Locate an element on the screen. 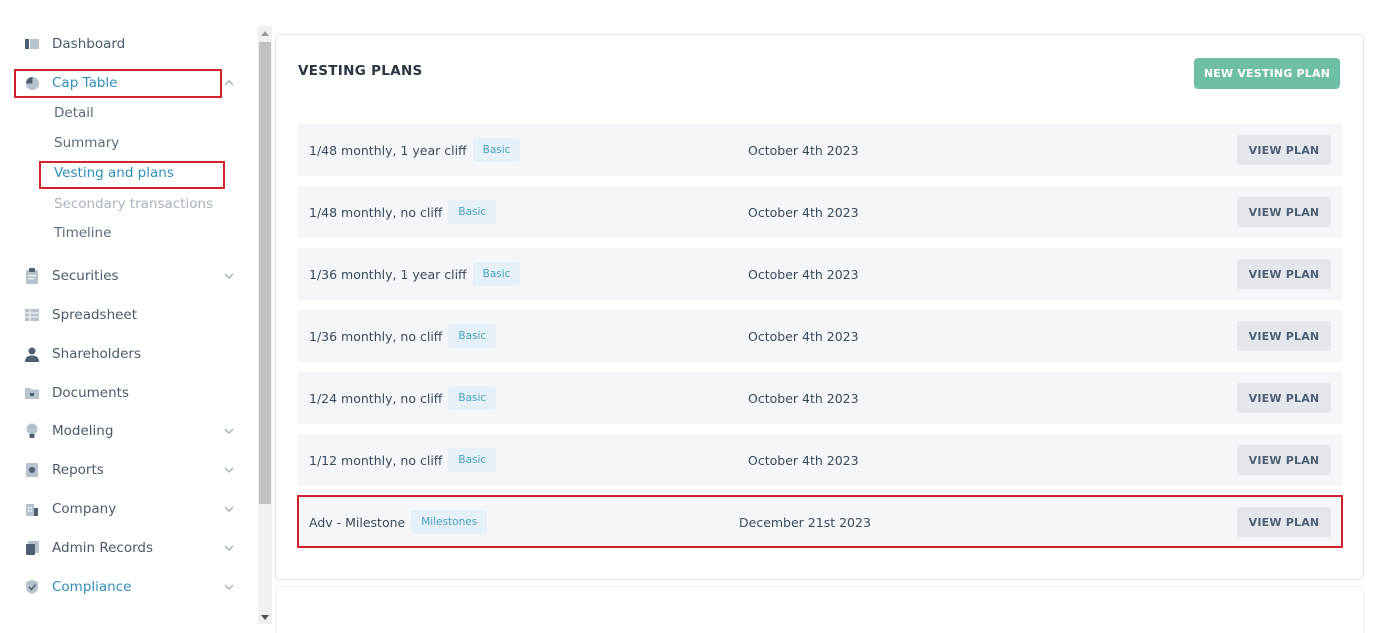 This screenshot has height=633, width=1376. sidebar-item-label: Securities is located at coordinates (85, 276).